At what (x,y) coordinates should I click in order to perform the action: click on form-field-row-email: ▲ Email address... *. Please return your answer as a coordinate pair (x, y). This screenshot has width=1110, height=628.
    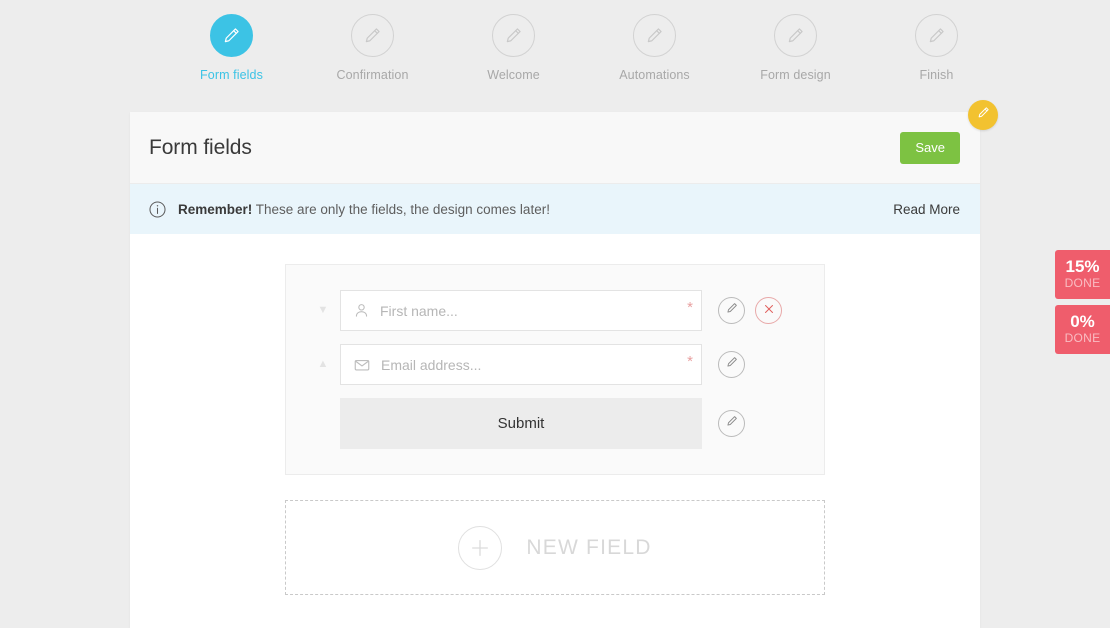
    Looking at the image, I should click on (555, 364).